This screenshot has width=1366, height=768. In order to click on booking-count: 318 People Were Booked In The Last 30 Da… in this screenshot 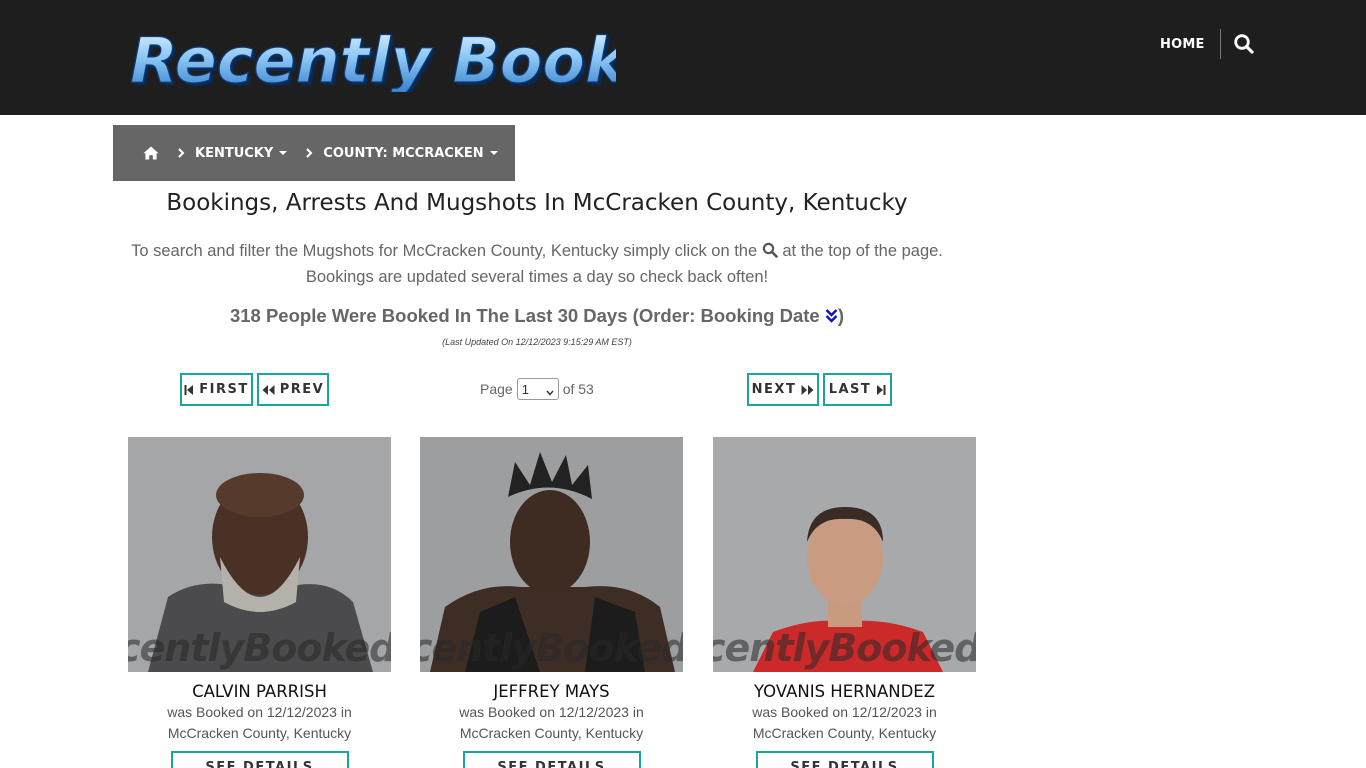, I will do `click(537, 316)`.